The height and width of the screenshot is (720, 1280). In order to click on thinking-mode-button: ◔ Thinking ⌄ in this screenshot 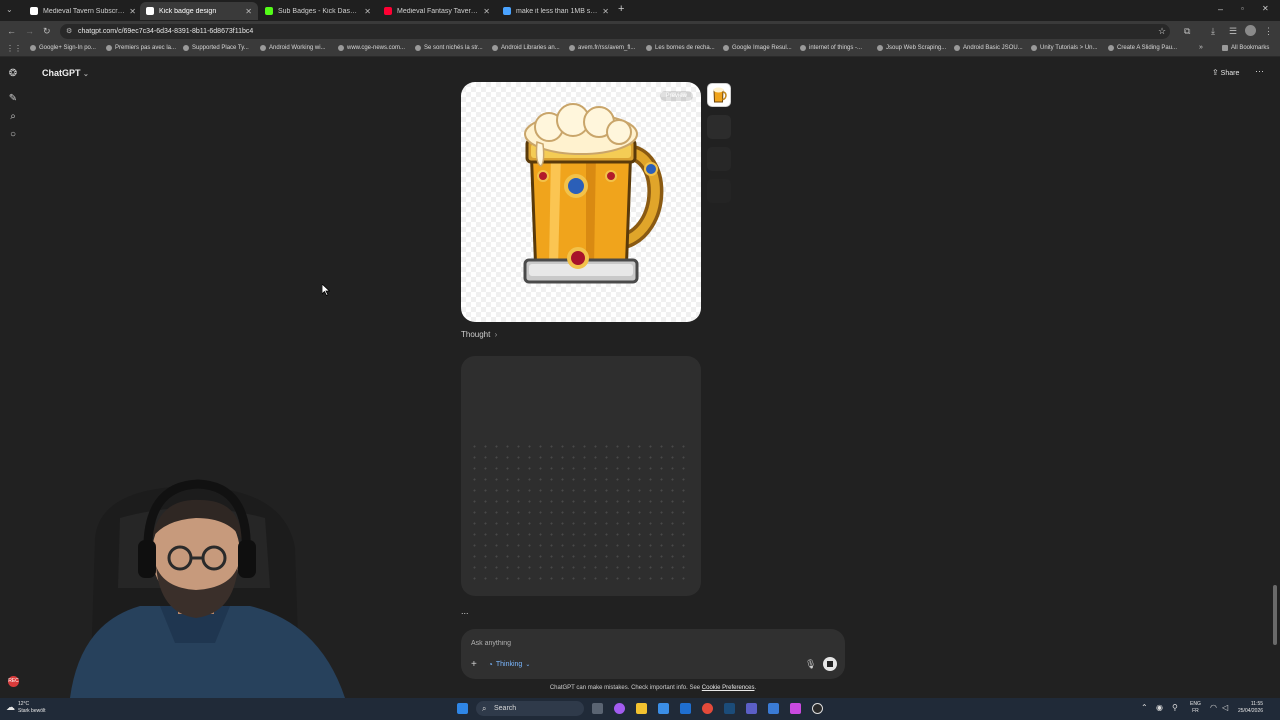, I will do `click(509, 664)`.